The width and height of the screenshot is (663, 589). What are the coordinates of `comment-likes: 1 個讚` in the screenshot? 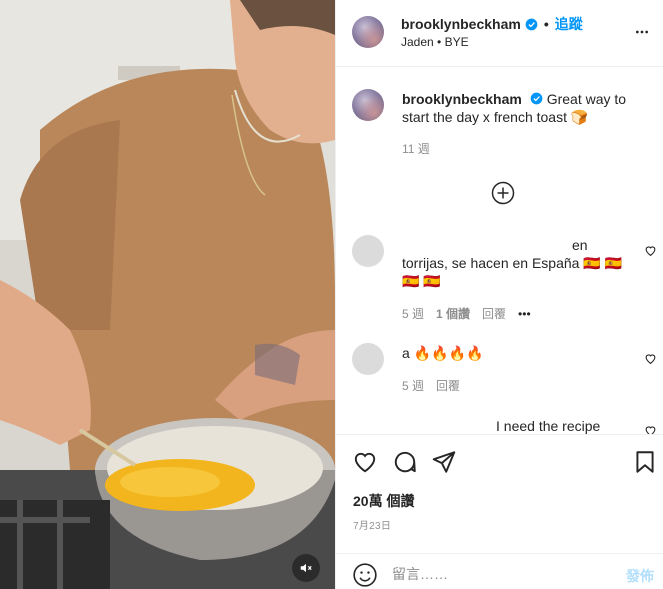 It's located at (453, 313).